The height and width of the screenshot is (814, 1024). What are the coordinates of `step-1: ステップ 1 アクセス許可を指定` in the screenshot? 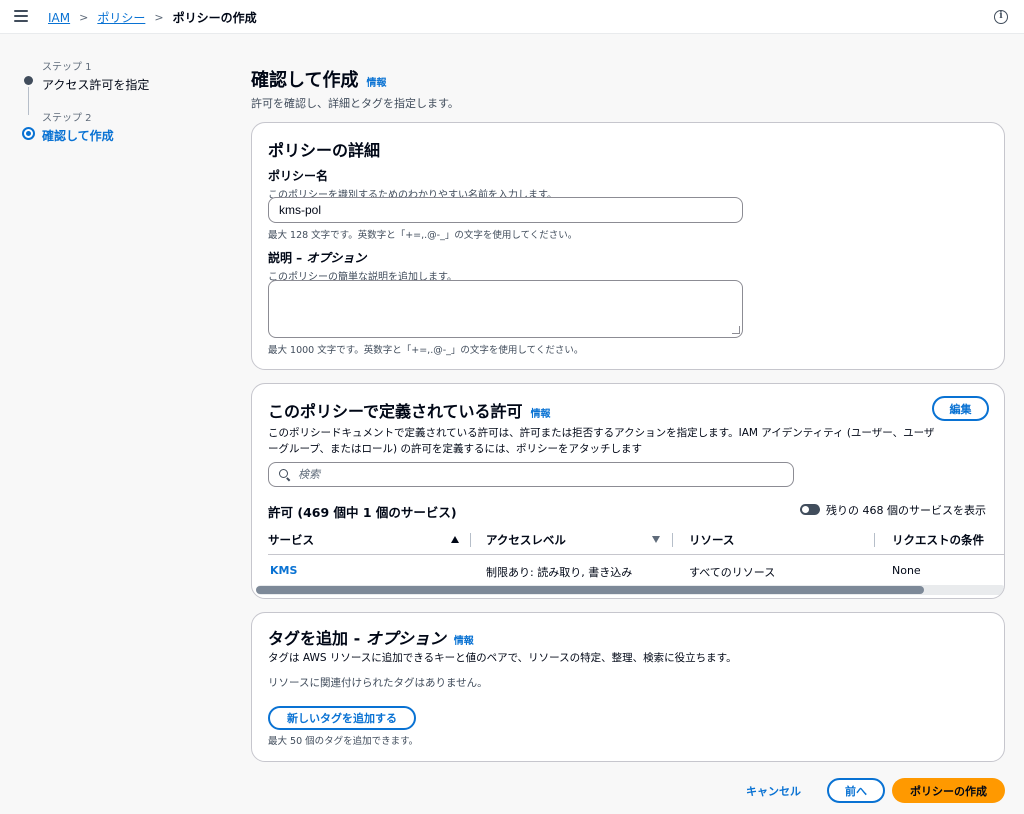 It's located at (122, 86).